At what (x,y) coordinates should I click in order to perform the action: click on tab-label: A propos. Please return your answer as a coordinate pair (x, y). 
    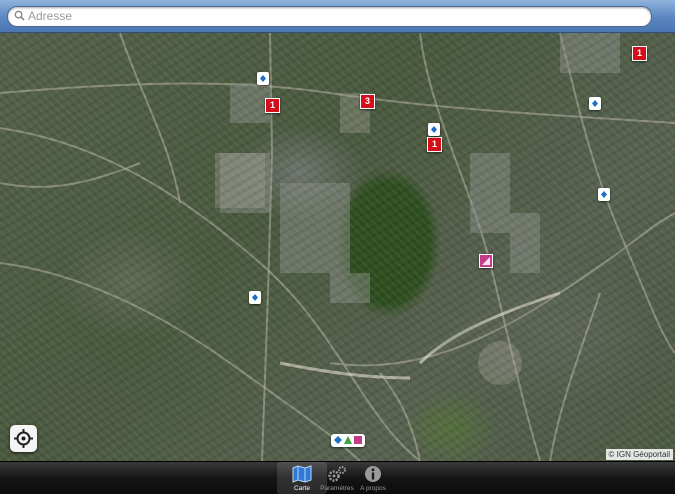
    Looking at the image, I should click on (373, 488).